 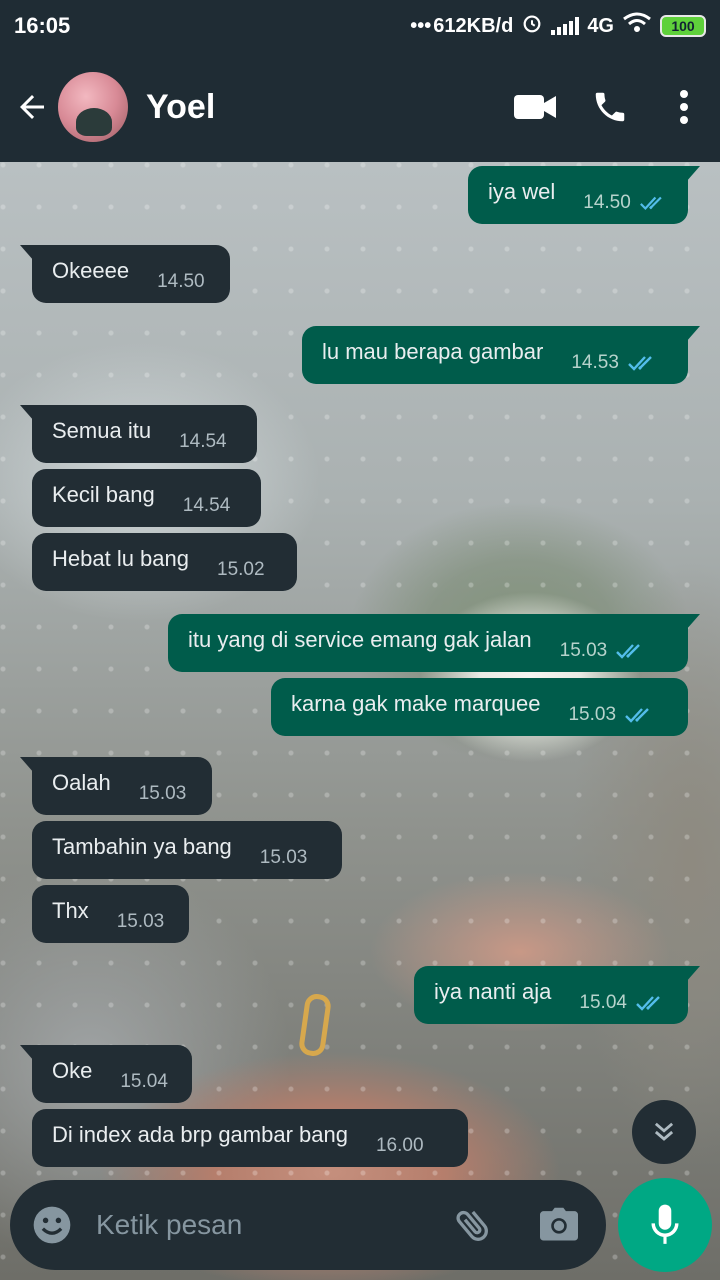 What do you see at coordinates (399, 1145) in the screenshot?
I see `message-time: 16.00` at bounding box center [399, 1145].